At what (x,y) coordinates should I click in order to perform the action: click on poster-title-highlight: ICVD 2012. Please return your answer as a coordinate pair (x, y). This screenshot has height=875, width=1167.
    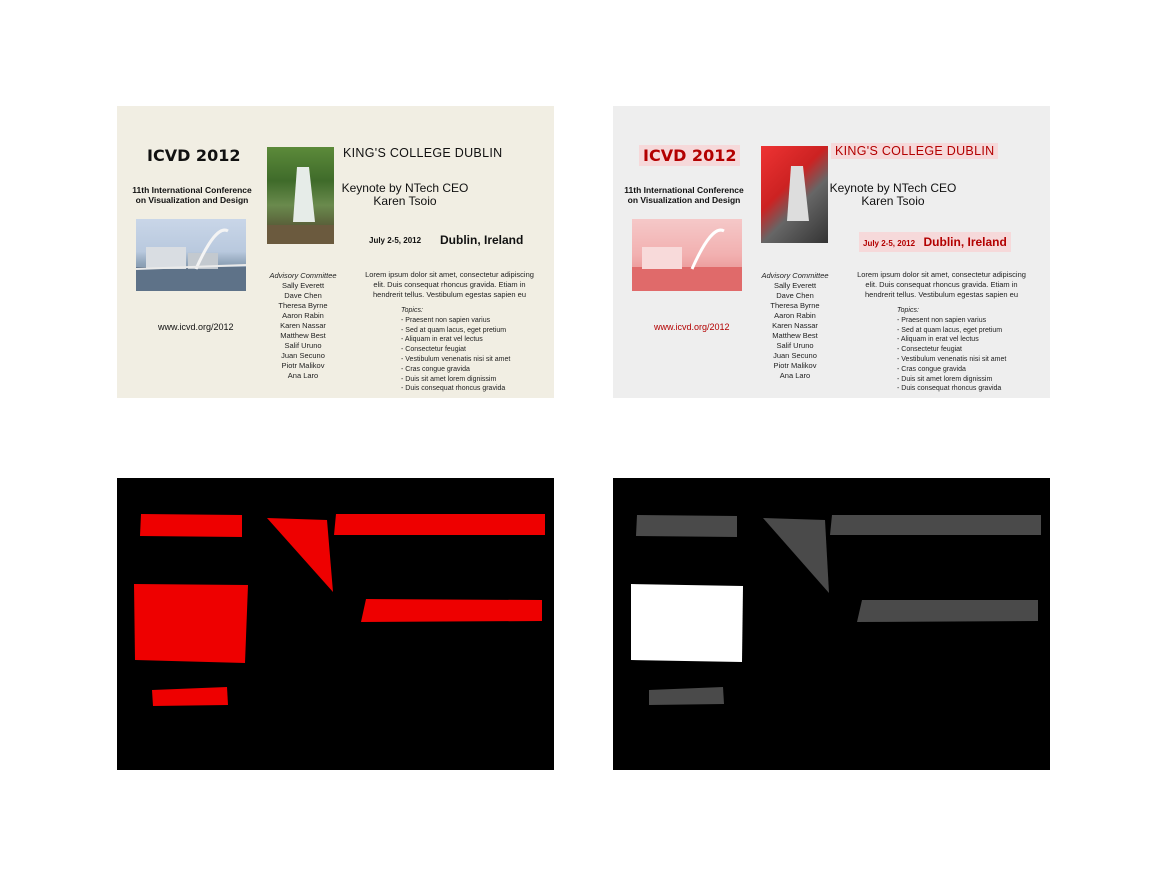
    Looking at the image, I should click on (690, 155).